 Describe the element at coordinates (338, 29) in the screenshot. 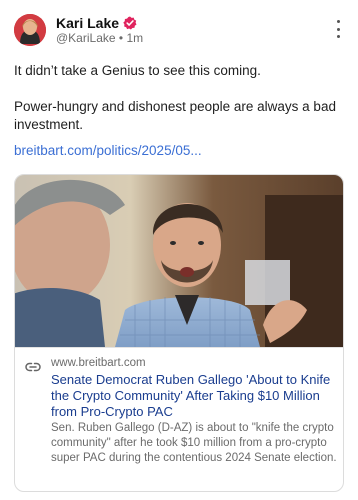

I see `more-vertical-icon` at that location.